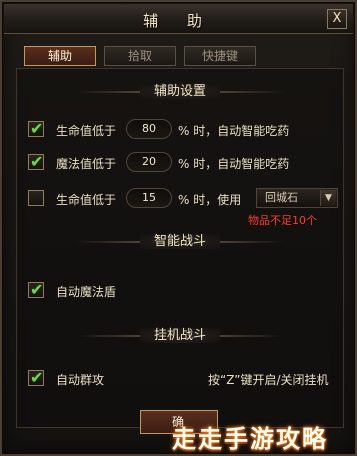  What do you see at coordinates (250, 439) in the screenshot?
I see `watermark-text: 走走手游攻略` at bounding box center [250, 439].